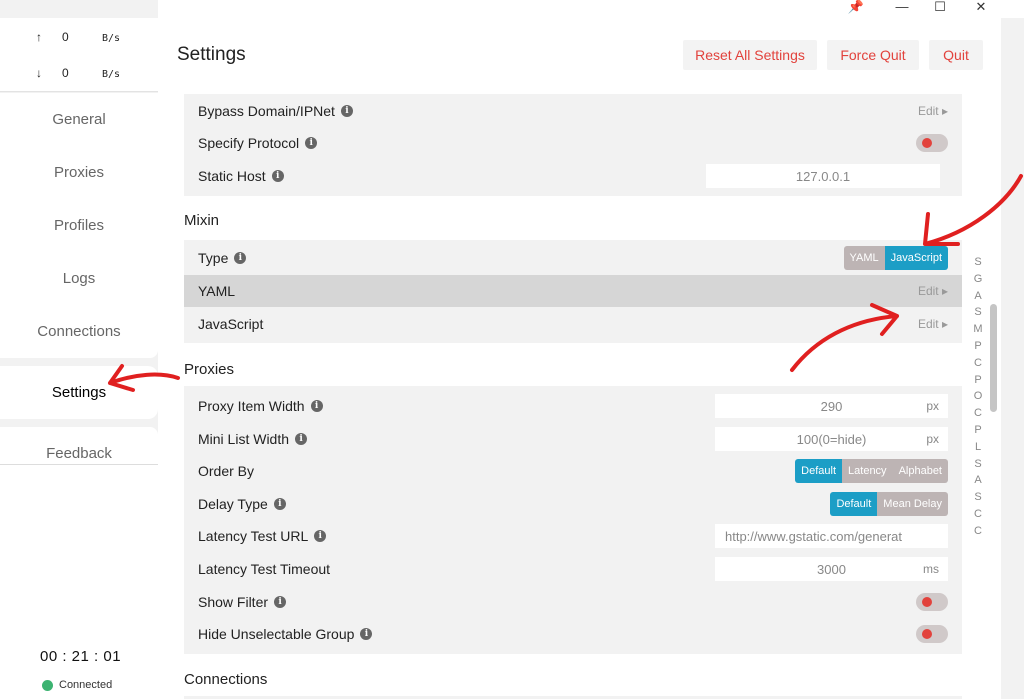 Image resolution: width=1024 pixels, height=699 pixels. Describe the element at coordinates (993, 358) in the screenshot. I see `main-scrollbar` at that location.